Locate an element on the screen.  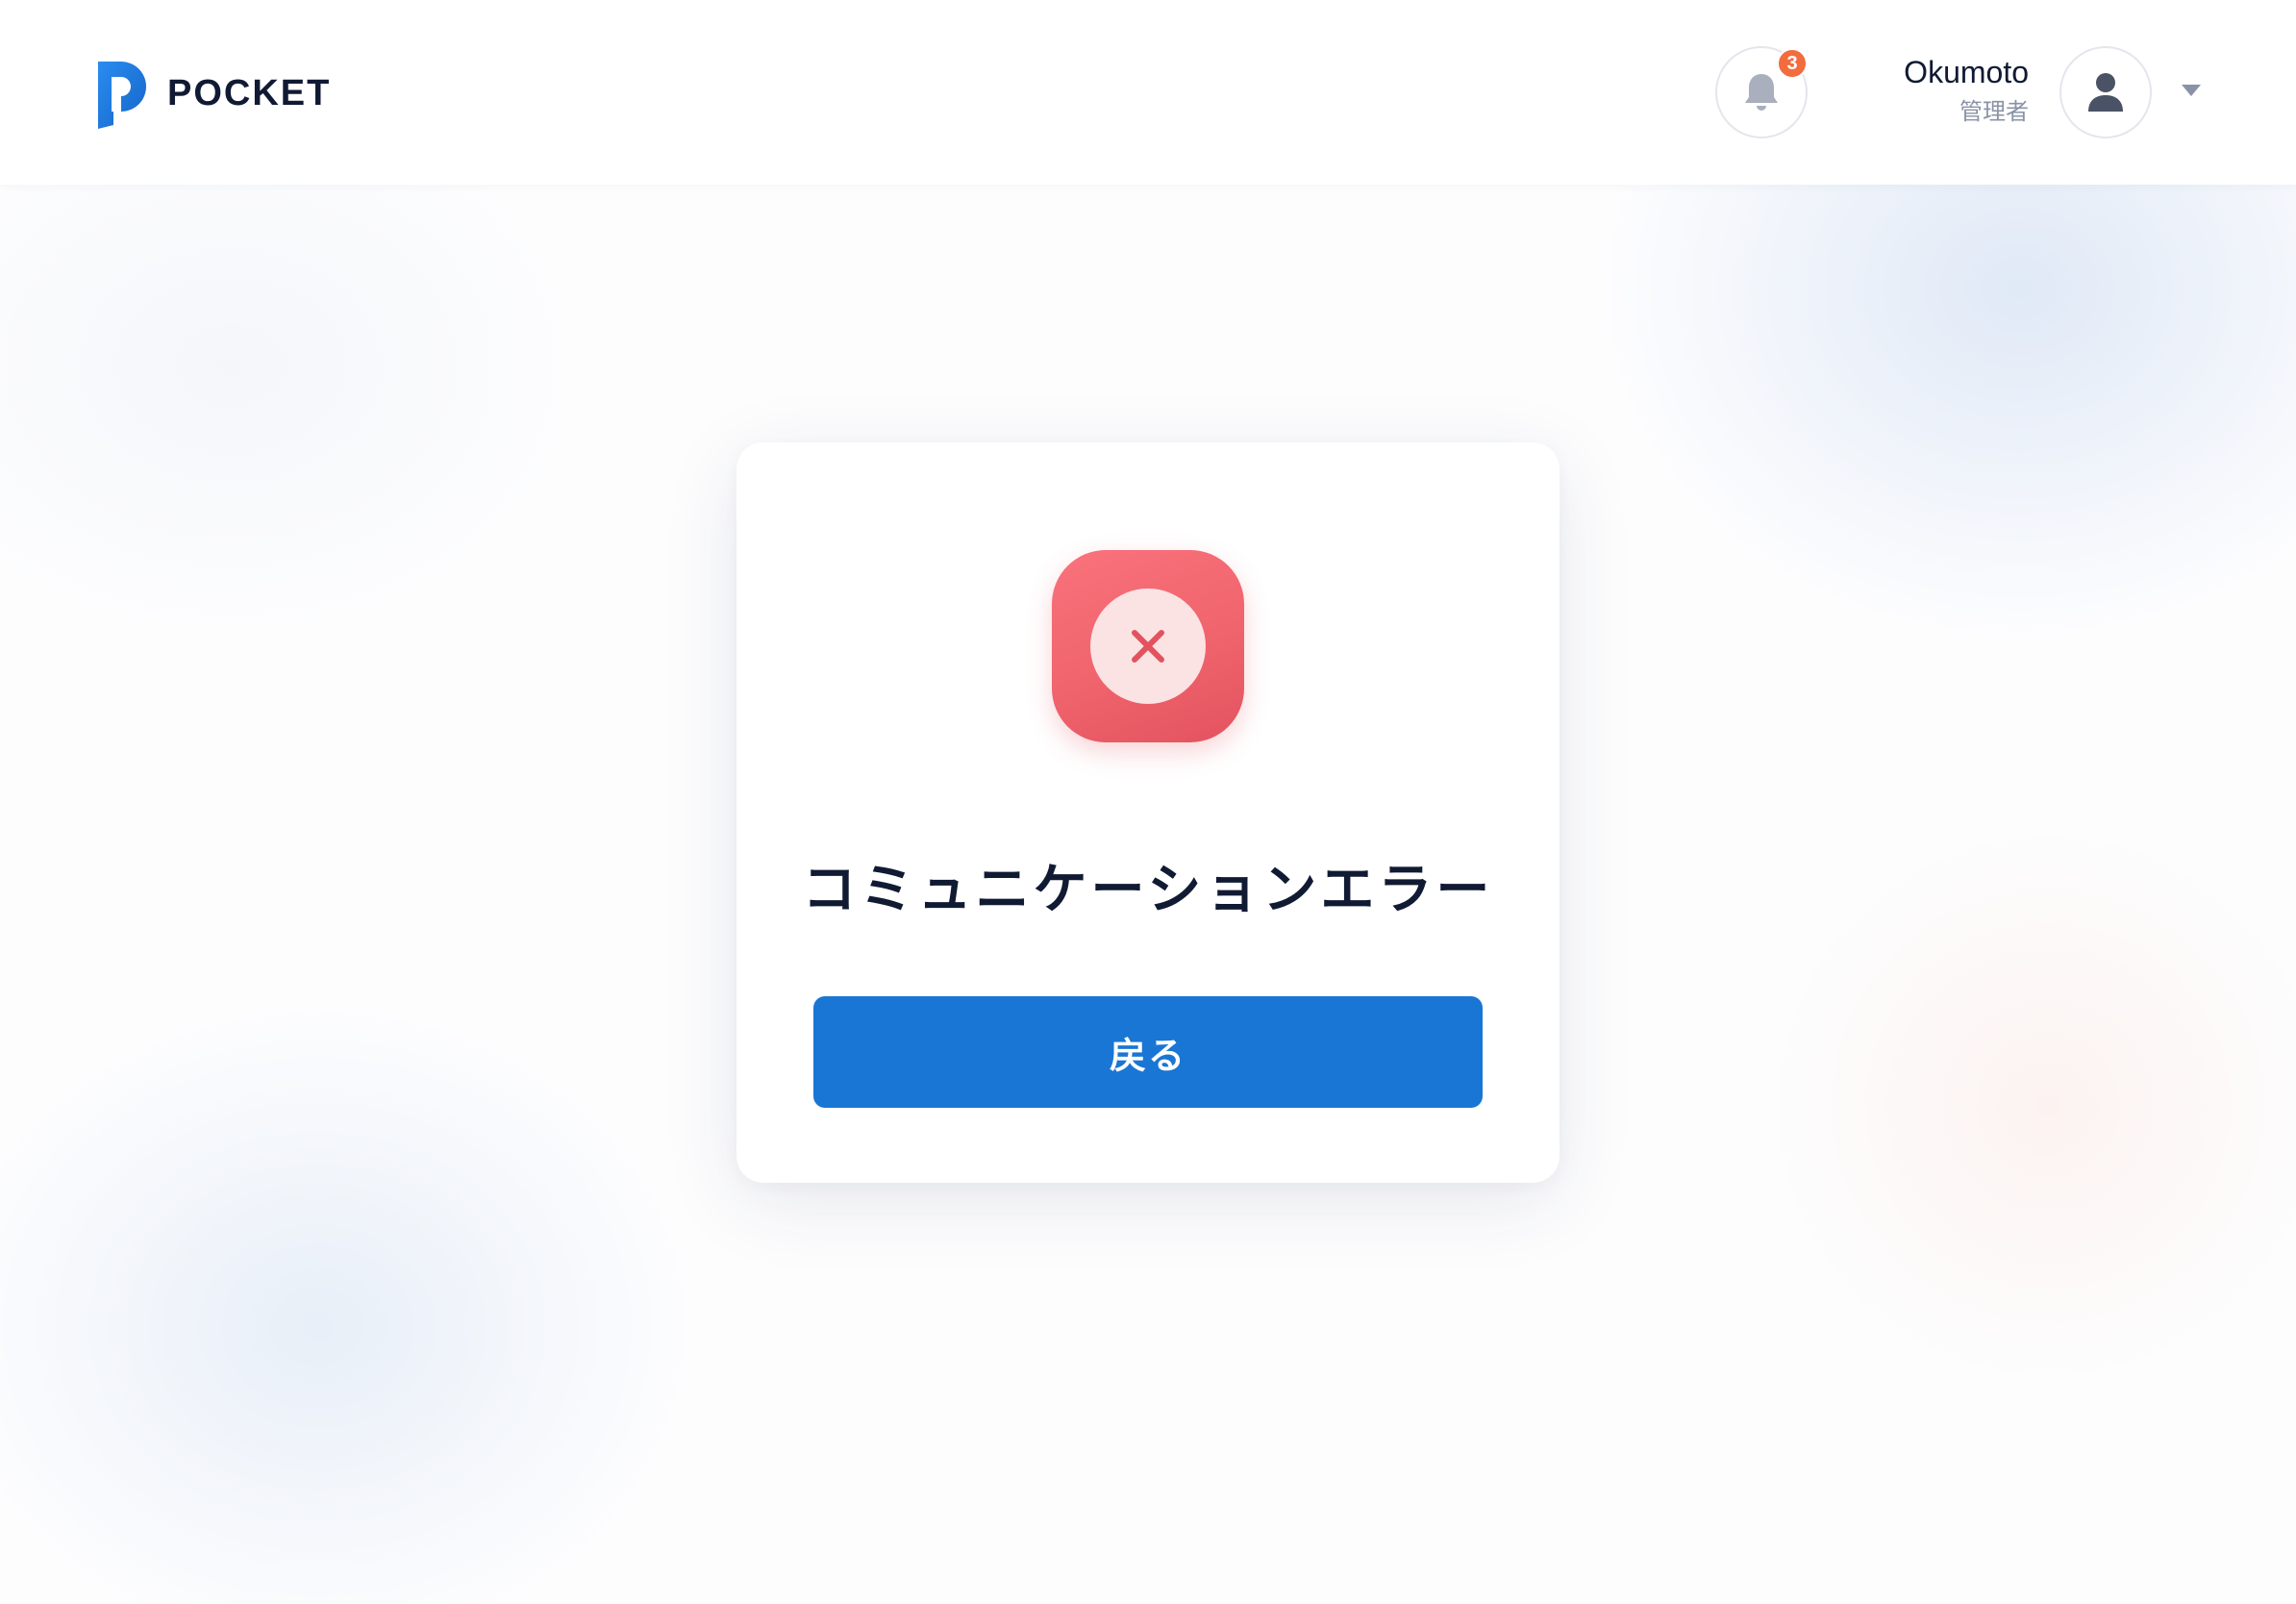
brand: POCKET is located at coordinates (211, 93).